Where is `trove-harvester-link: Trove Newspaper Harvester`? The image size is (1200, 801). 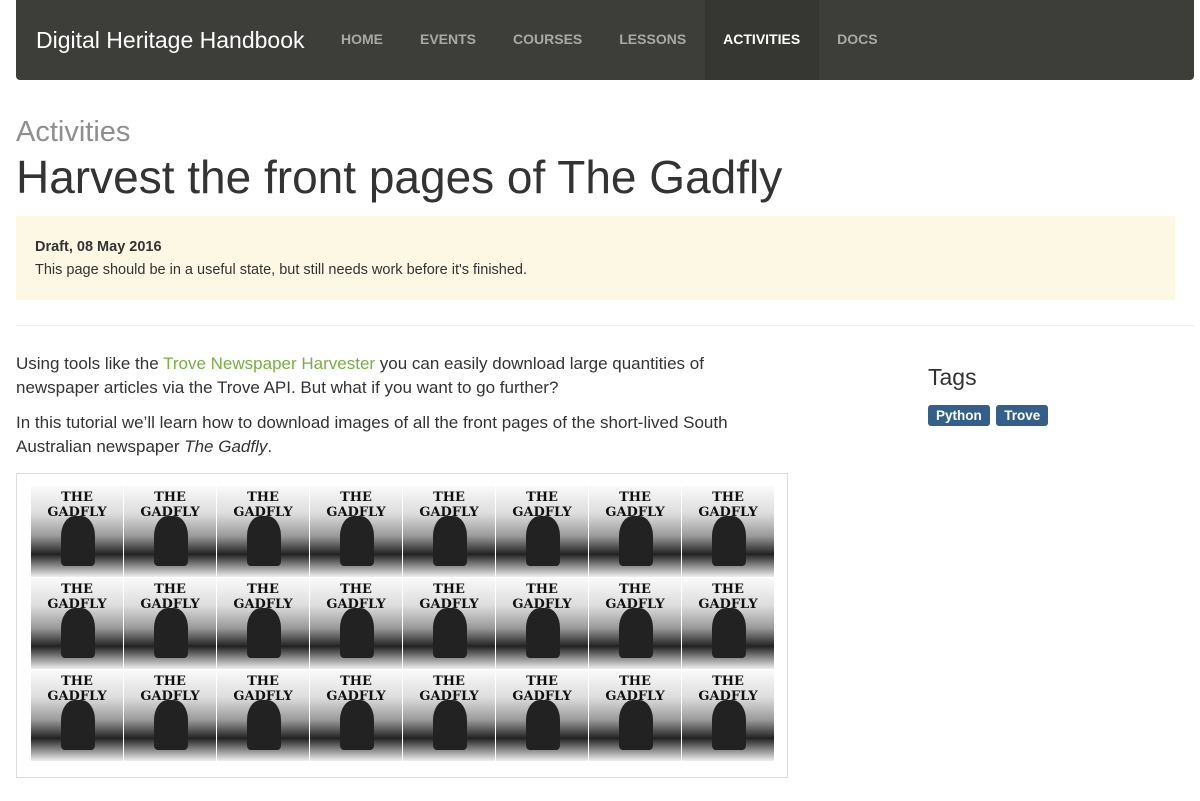 trove-harvester-link: Trove Newspaper Harvester is located at coordinates (269, 363).